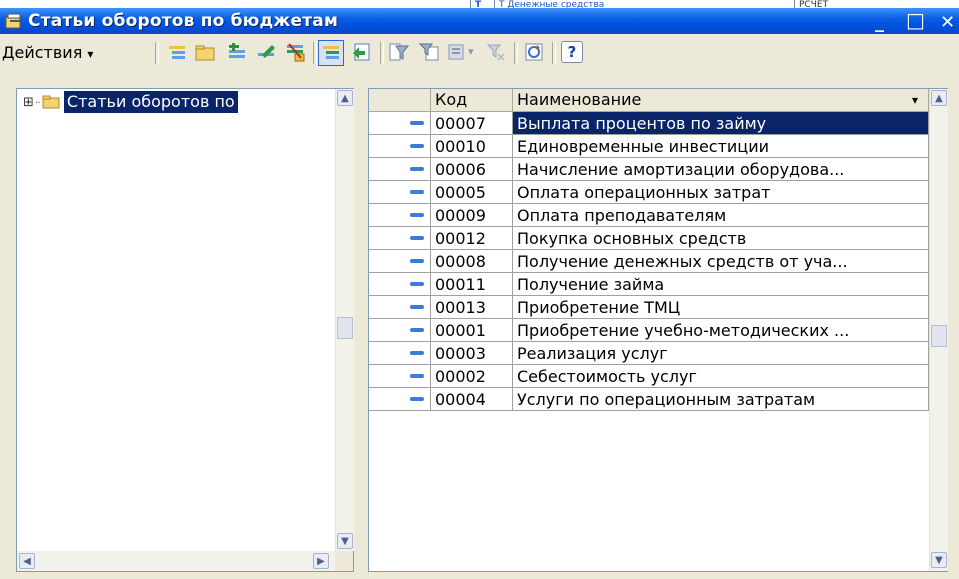 The image size is (959, 579). What do you see at coordinates (472, 376) in the screenshot?
I see `code-cell: 00002` at bounding box center [472, 376].